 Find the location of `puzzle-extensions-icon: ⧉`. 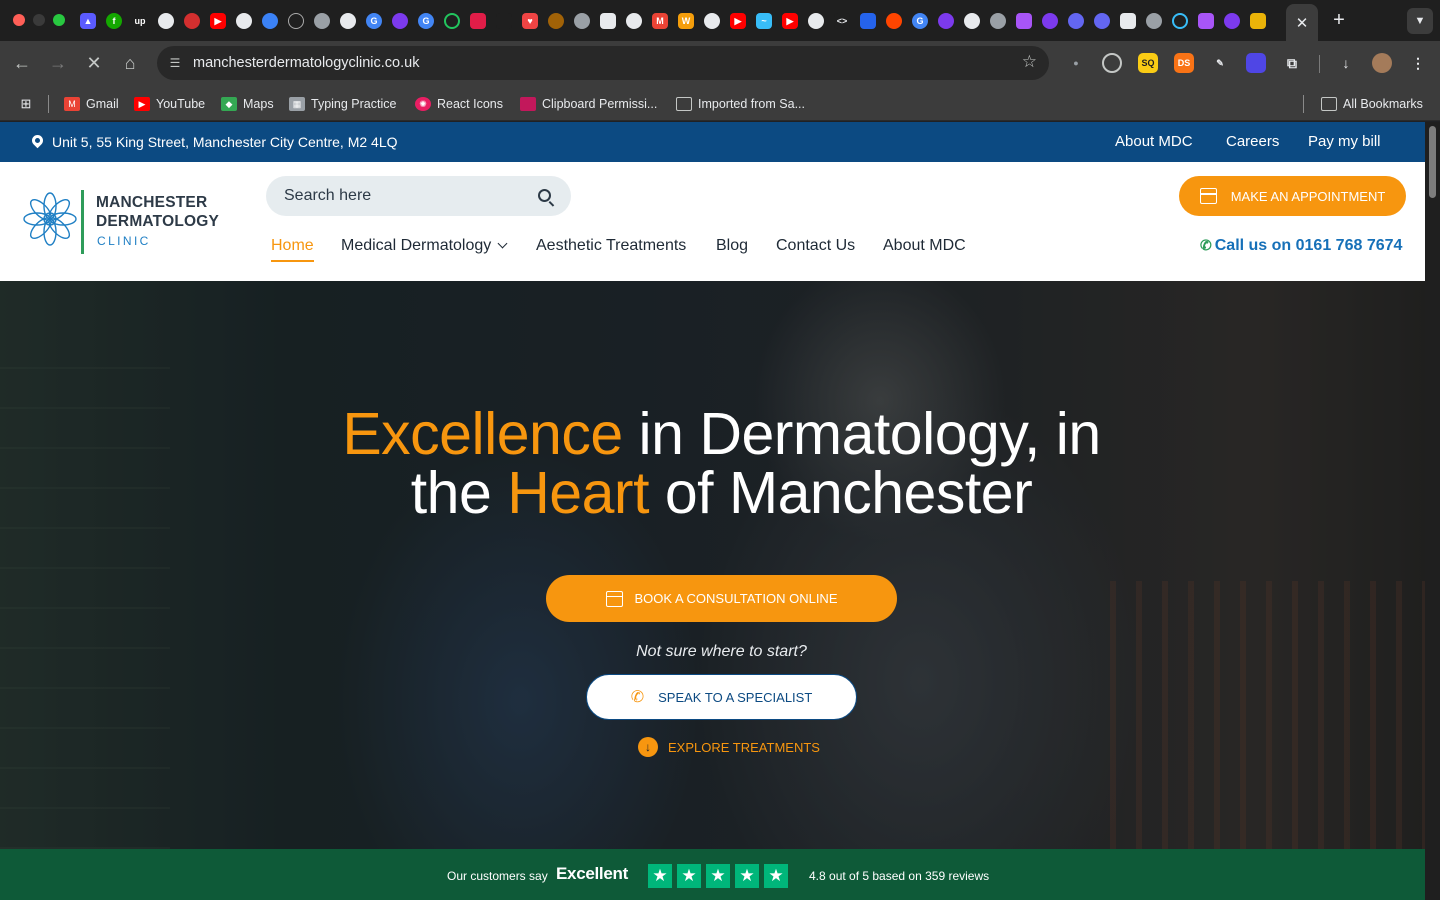

puzzle-extensions-icon: ⧉ is located at coordinates (1292, 63).